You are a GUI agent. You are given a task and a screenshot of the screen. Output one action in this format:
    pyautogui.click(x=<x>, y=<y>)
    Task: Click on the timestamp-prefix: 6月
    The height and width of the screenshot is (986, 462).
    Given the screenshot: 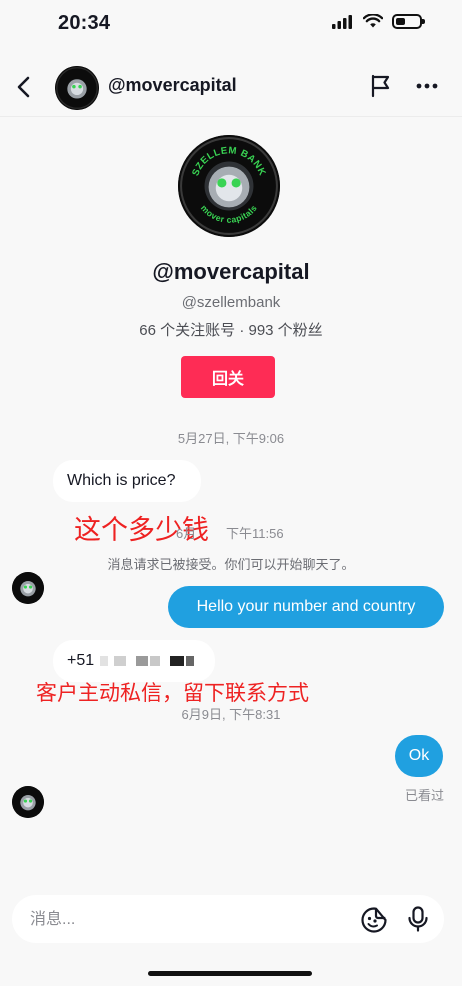 What is the action you would take?
    pyautogui.click(x=186, y=533)
    